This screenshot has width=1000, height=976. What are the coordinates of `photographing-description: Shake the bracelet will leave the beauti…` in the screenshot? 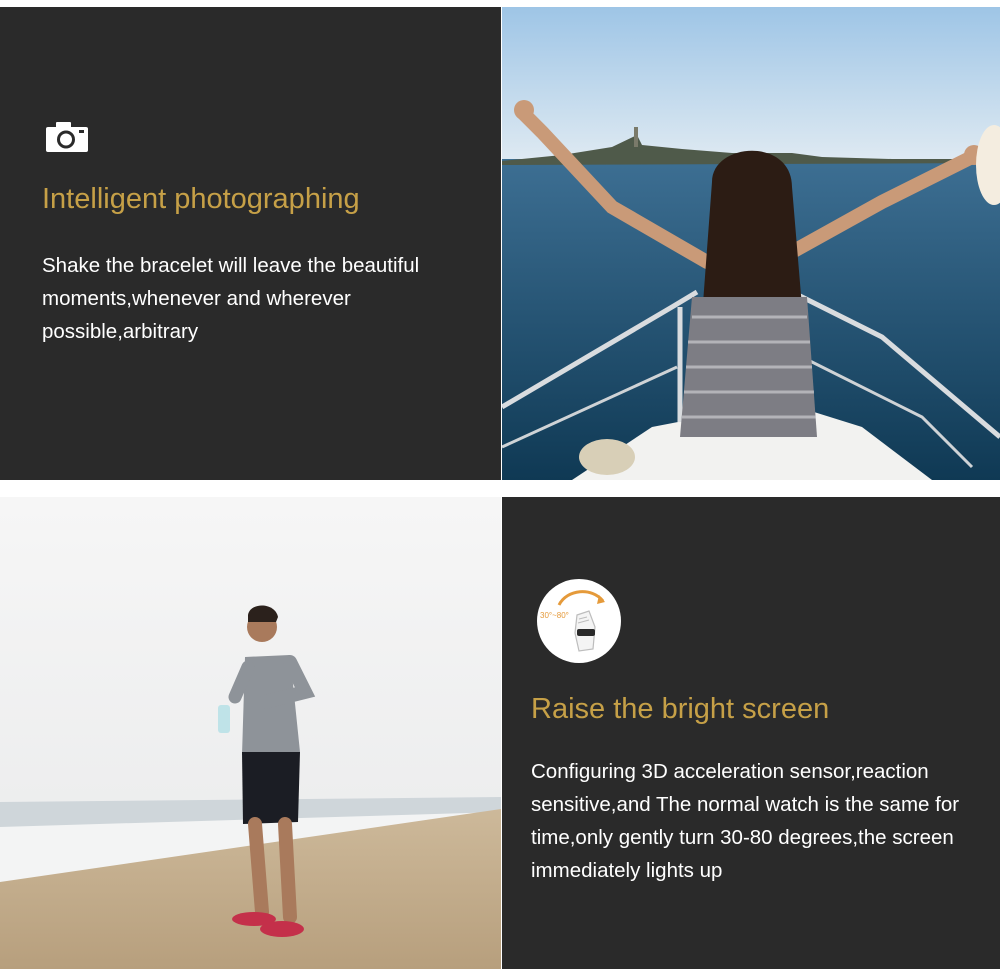 It's located at (231, 298).